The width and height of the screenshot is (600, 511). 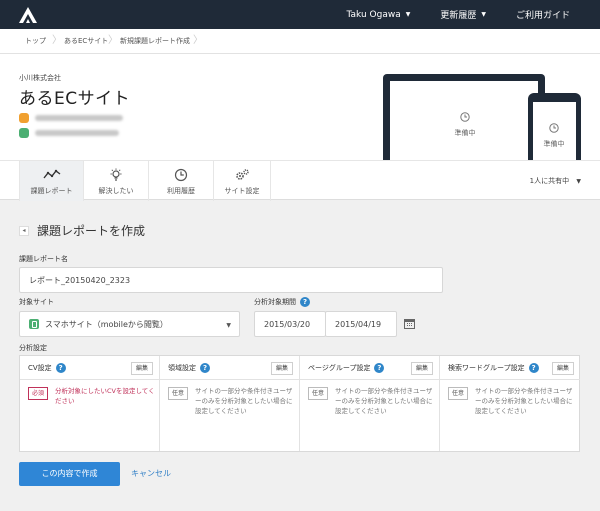 I want to click on collapse-toggle-icon: ◂, so click(x=24, y=230).